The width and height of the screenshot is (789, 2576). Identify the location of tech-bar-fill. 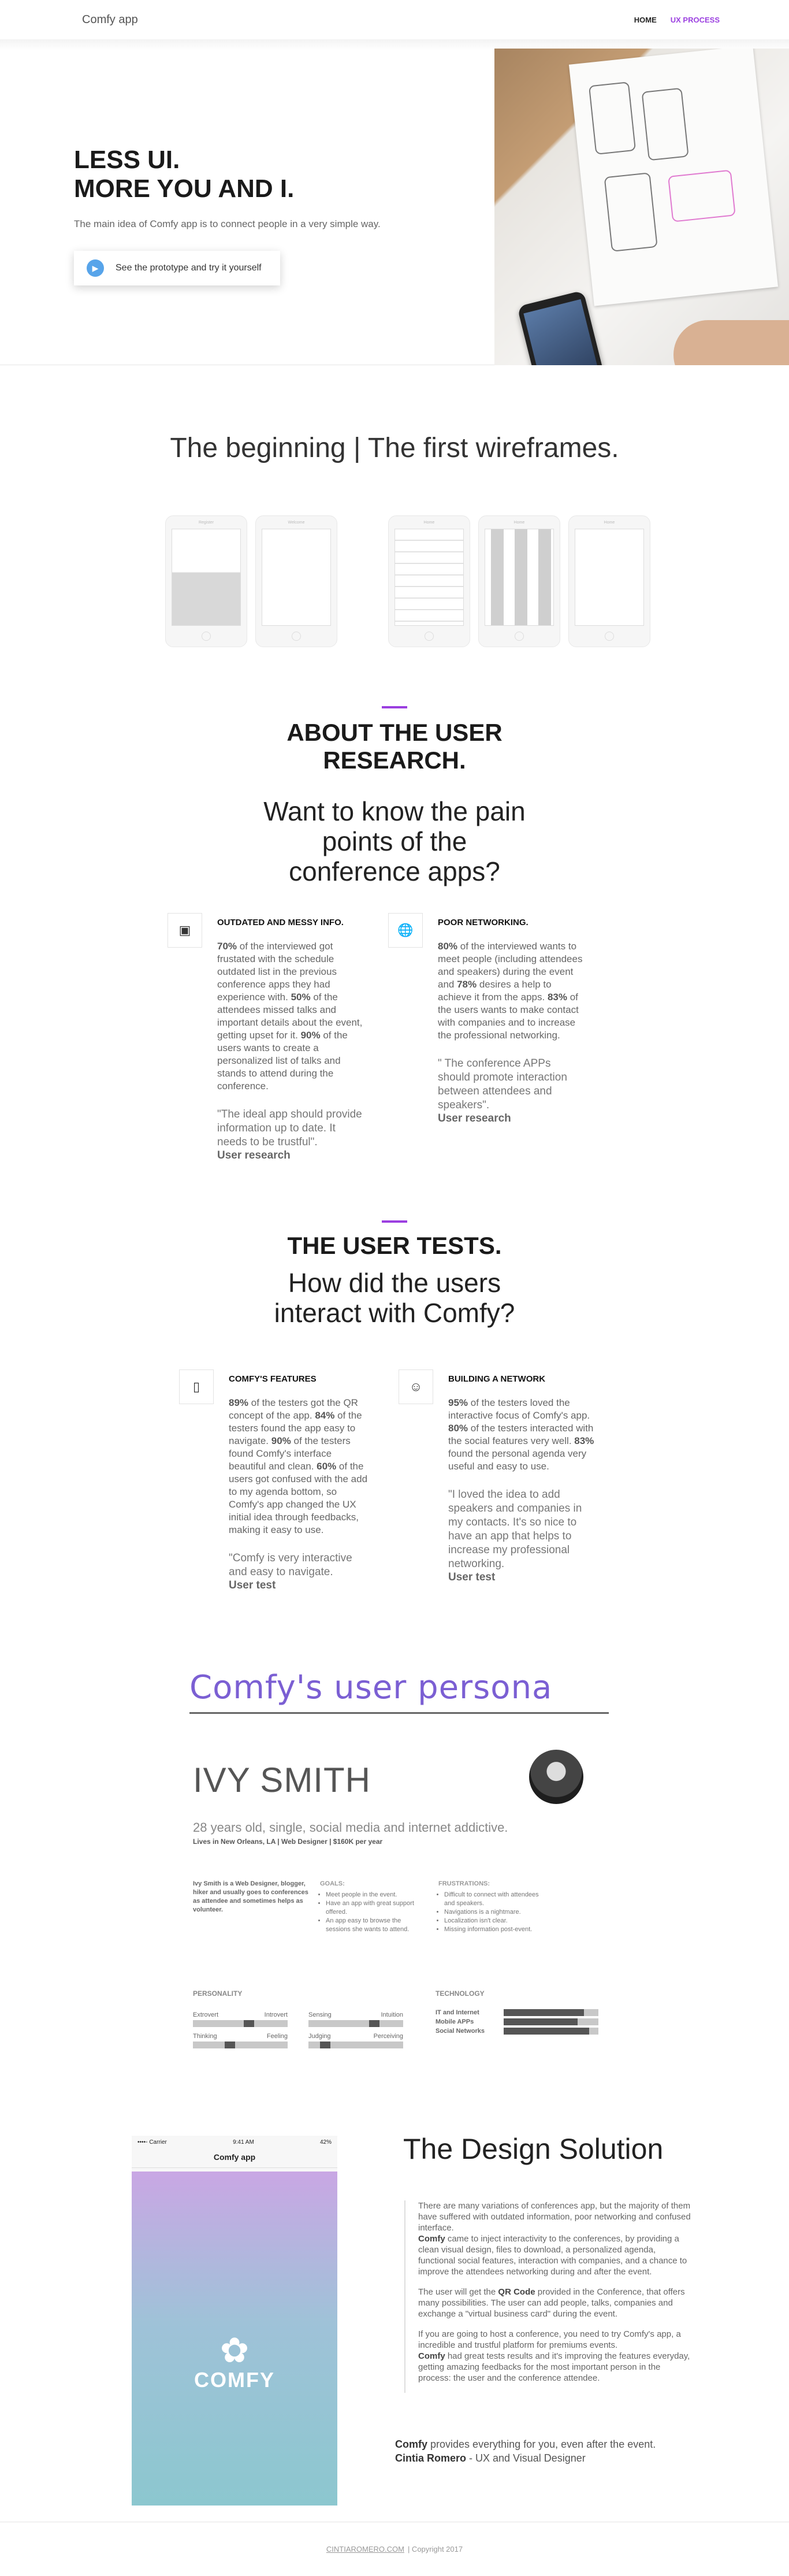
(545, 2012).